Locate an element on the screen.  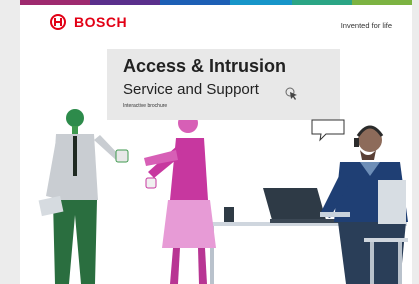
page-title: Access & Intrusion is located at coordinates (205, 66).